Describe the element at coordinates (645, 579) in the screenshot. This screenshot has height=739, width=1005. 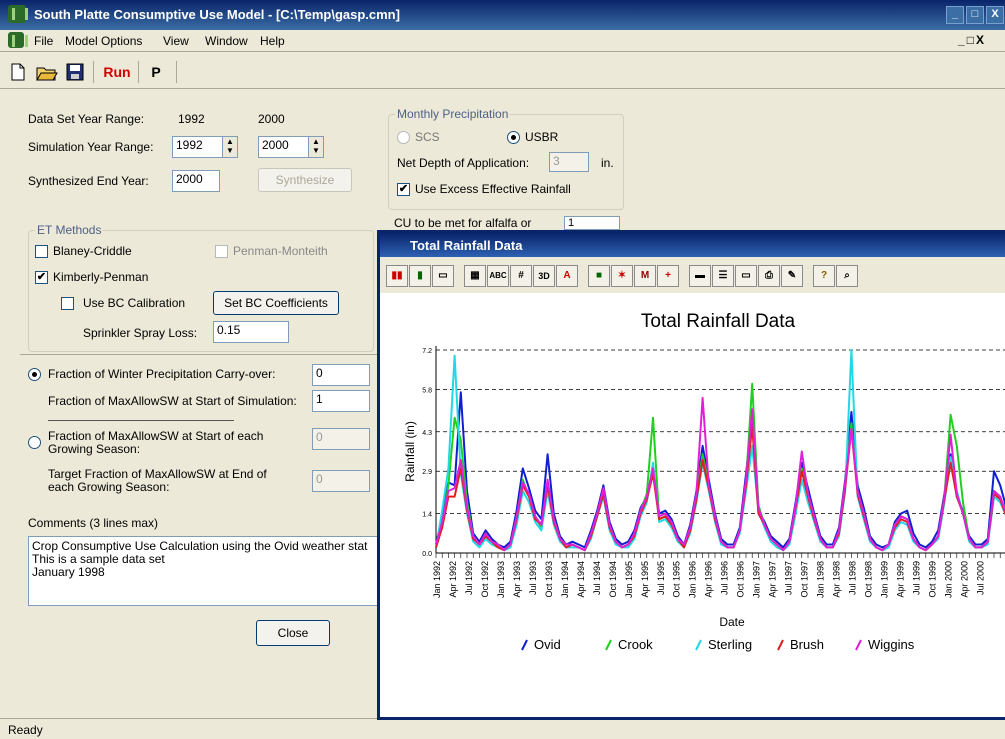
I see `x-tick-label: Apr 1995` at that location.